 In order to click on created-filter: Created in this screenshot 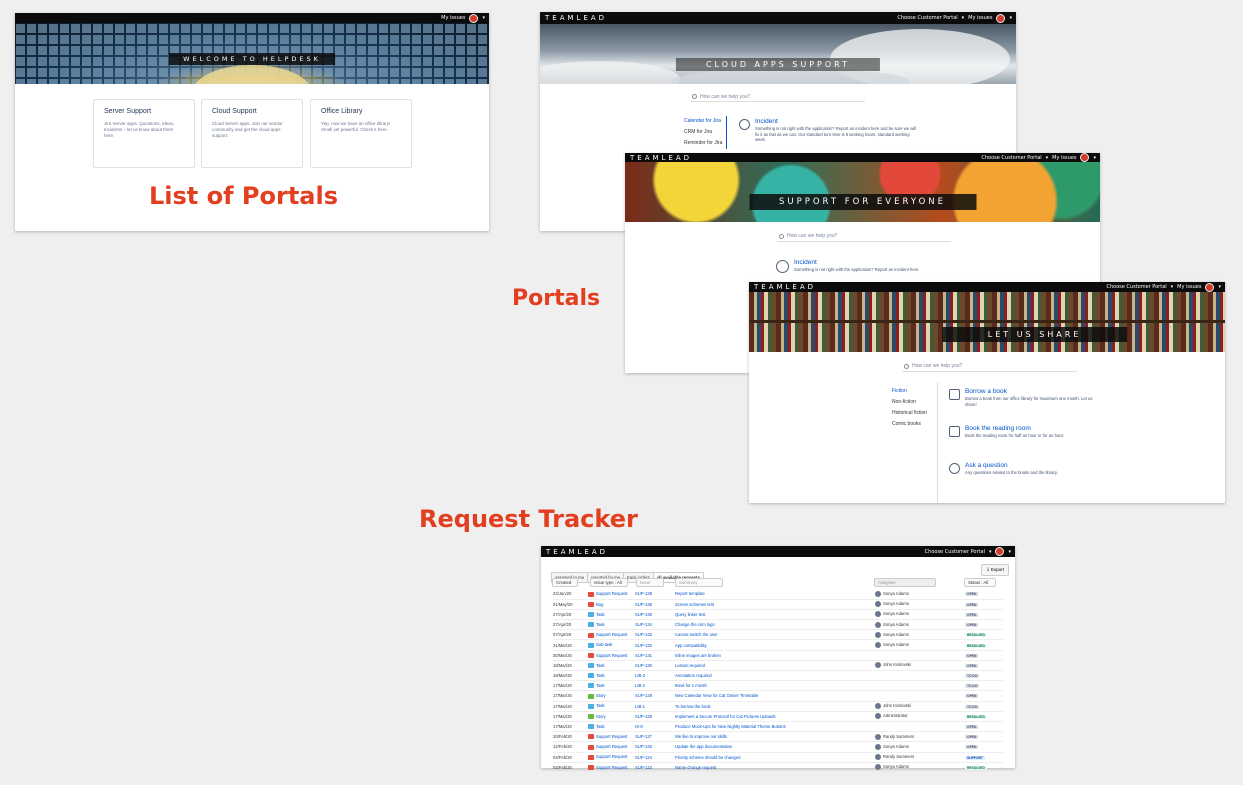, I will do `click(565, 582)`.